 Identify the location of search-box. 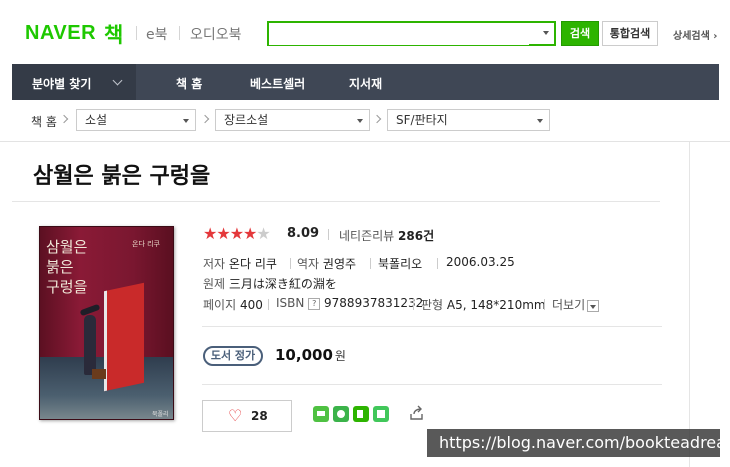
(411, 33).